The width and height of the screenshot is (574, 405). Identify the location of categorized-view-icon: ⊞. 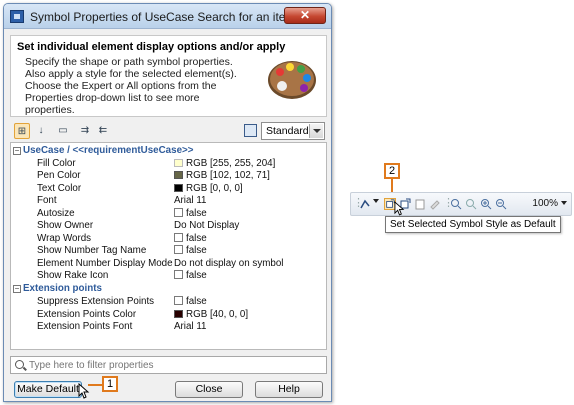
(22, 131).